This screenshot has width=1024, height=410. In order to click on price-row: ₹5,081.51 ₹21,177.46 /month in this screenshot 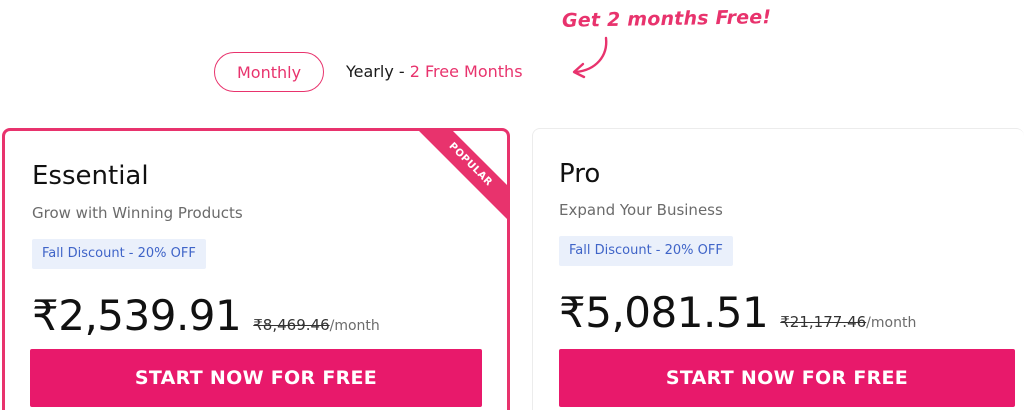, I will do `click(737, 312)`.